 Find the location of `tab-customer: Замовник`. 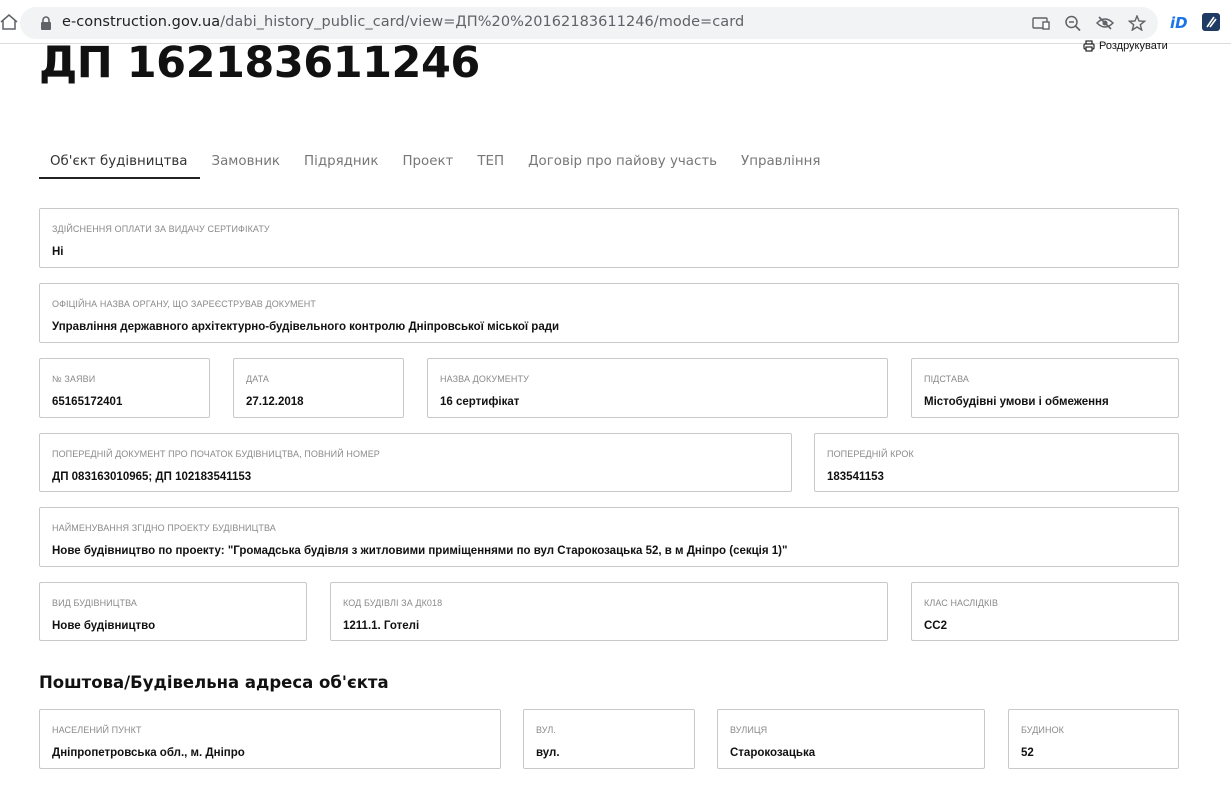

tab-customer: Замовник is located at coordinates (246, 161).